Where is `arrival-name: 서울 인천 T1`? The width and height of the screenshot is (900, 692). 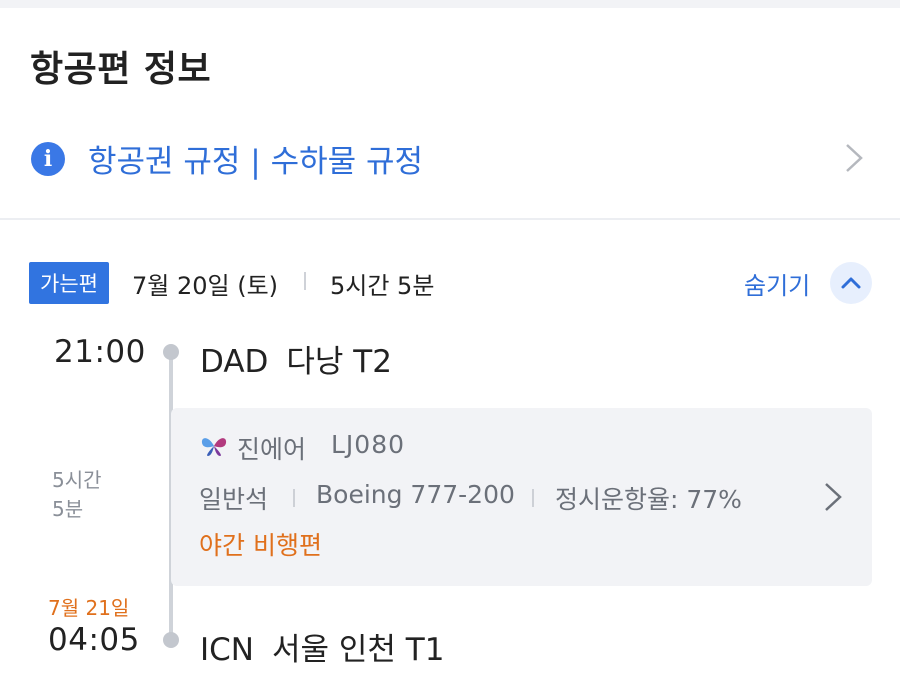 arrival-name: 서울 인천 T1 is located at coordinates (358, 650).